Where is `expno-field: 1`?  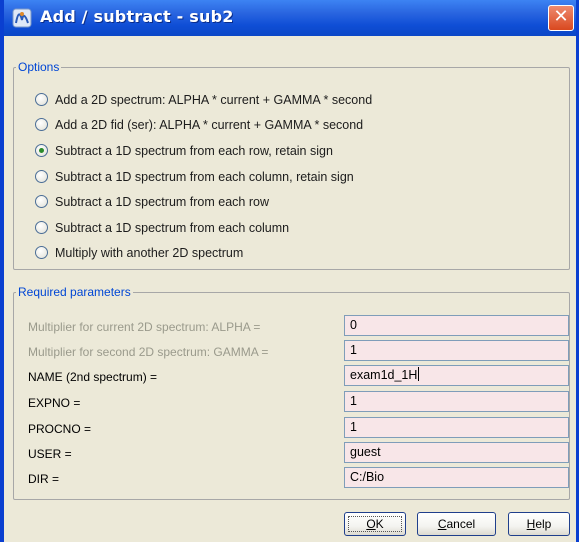
expno-field: 1 is located at coordinates (456, 401).